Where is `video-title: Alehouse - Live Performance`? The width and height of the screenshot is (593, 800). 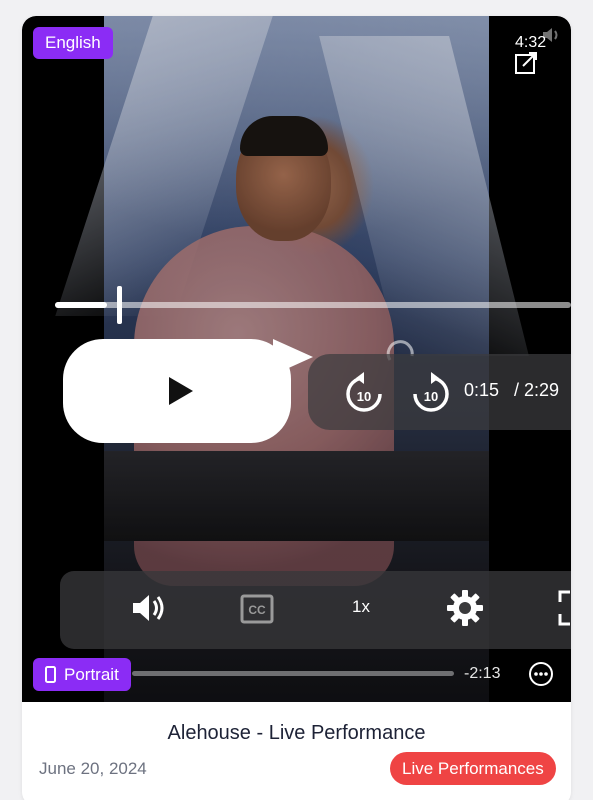 video-title: Alehouse - Live Performance is located at coordinates (296, 733).